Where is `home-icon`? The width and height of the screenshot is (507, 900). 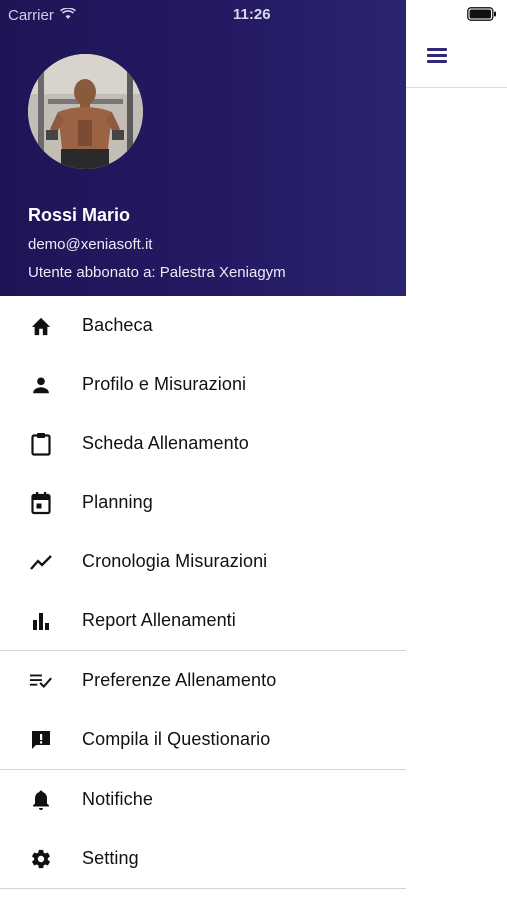 home-icon is located at coordinates (41, 326).